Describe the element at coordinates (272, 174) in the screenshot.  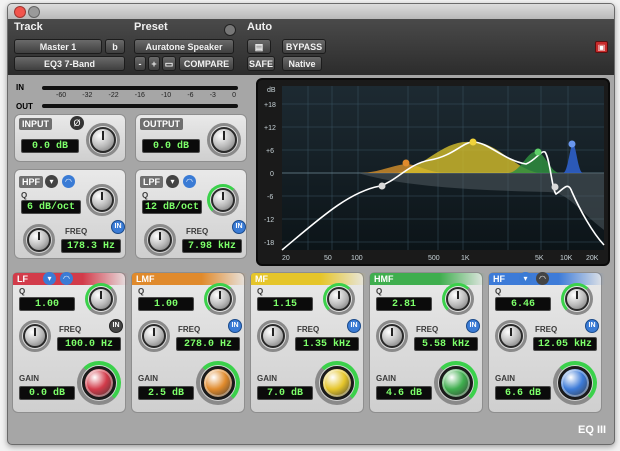
I see `y-tick-label: 0` at that location.